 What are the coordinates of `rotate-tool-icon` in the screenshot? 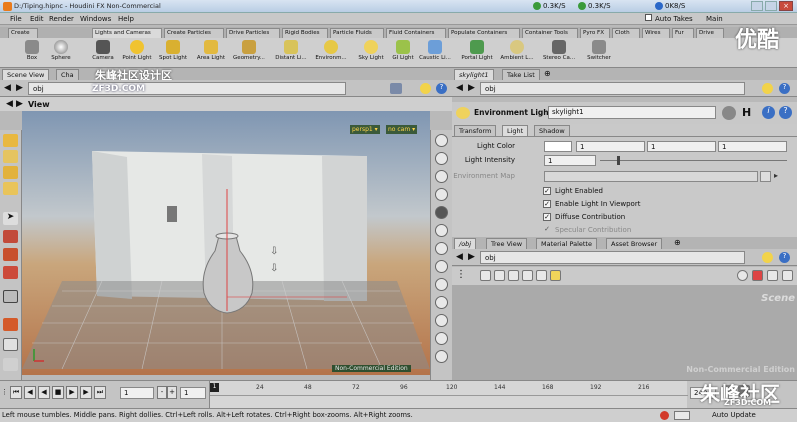 It's located at (10, 254).